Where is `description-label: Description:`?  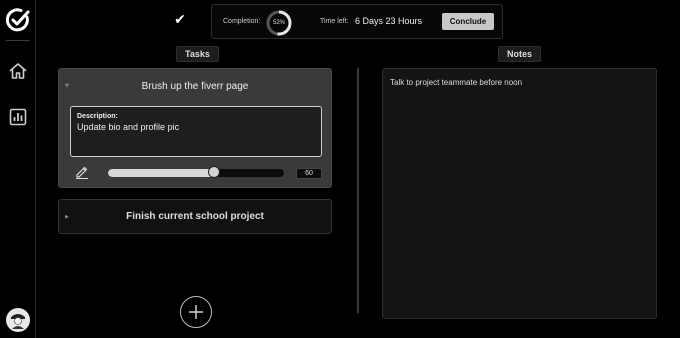 description-label: Description: is located at coordinates (97, 116).